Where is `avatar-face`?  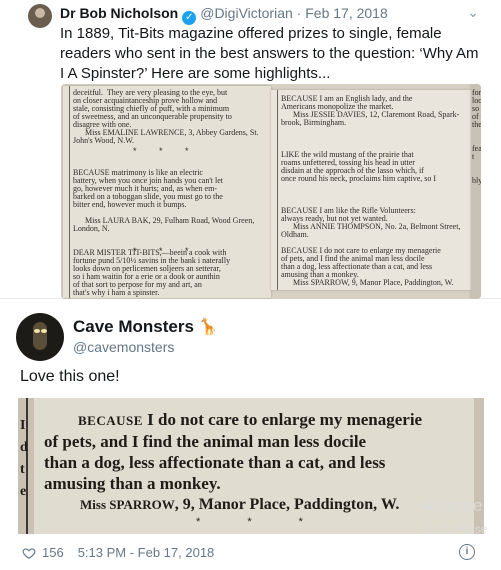 avatar-face is located at coordinates (40, 336).